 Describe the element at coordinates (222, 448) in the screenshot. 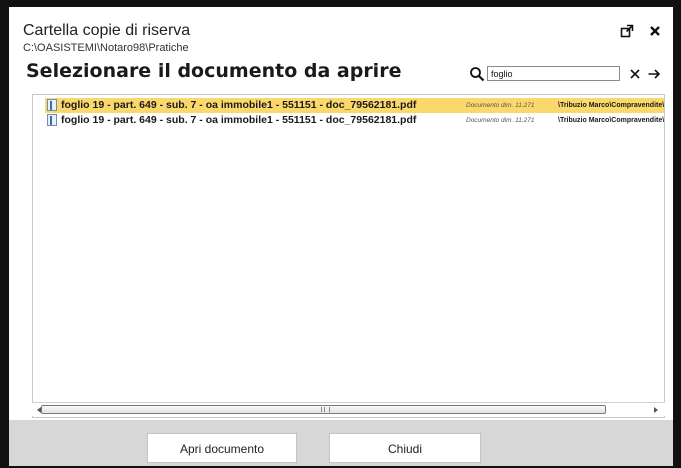

I see `open-document-button: Apri documento` at that location.